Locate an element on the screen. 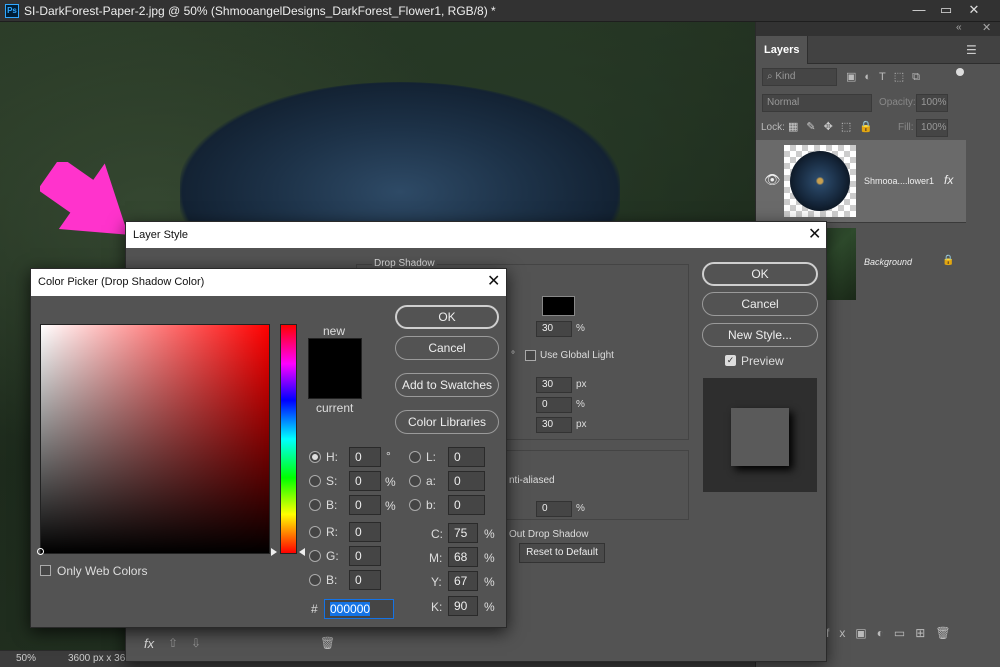 This screenshot has width=1000, height=667. a-channel-radio is located at coordinates (415, 481).